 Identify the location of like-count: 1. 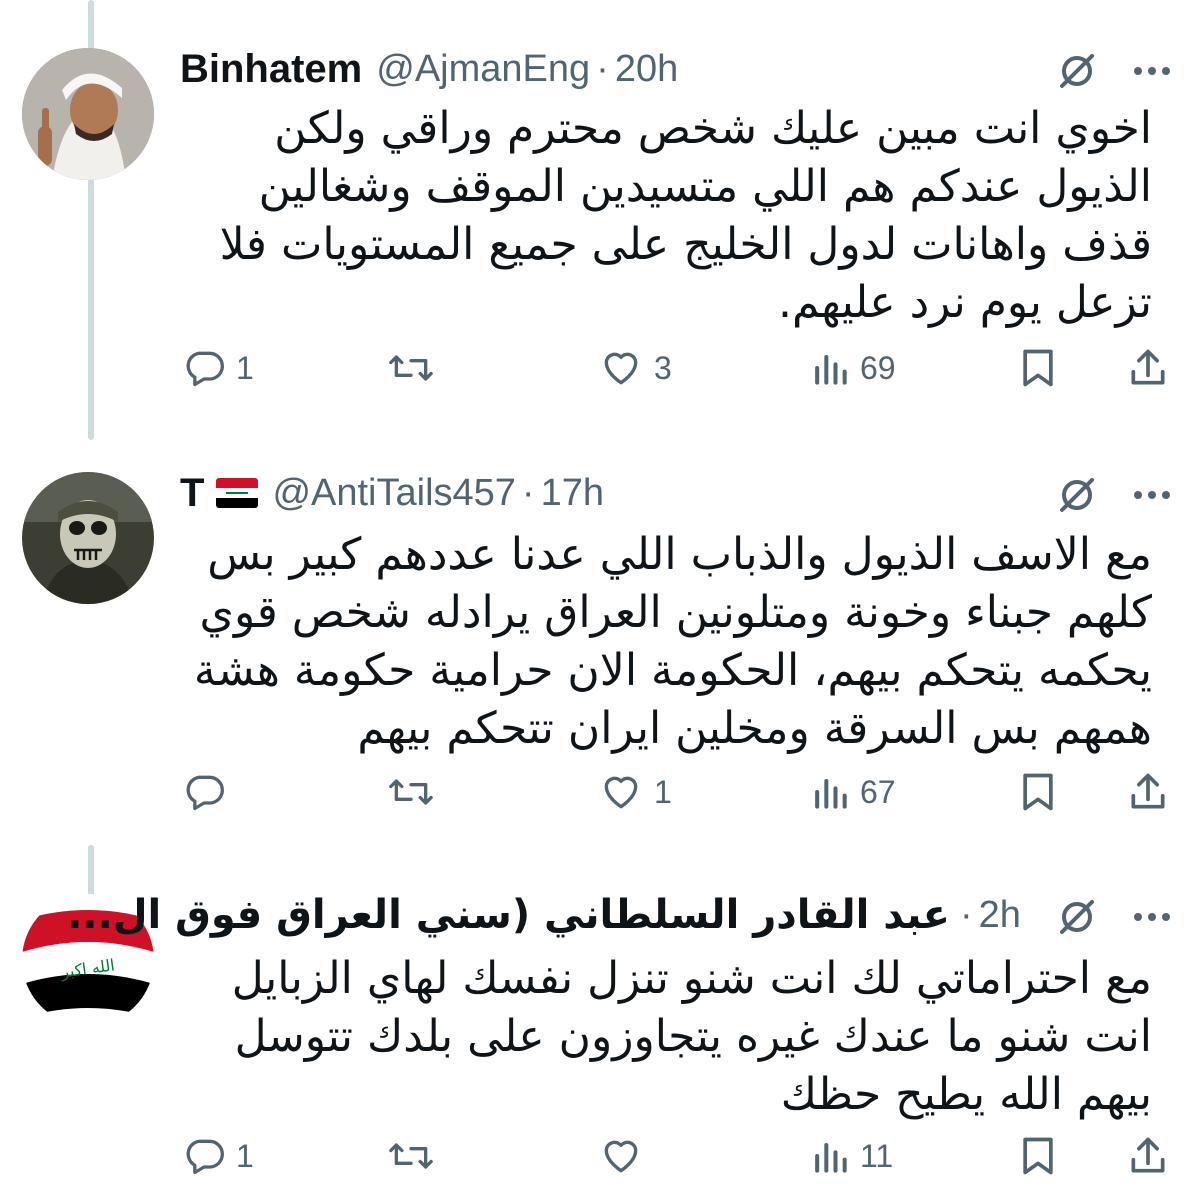
(663, 791).